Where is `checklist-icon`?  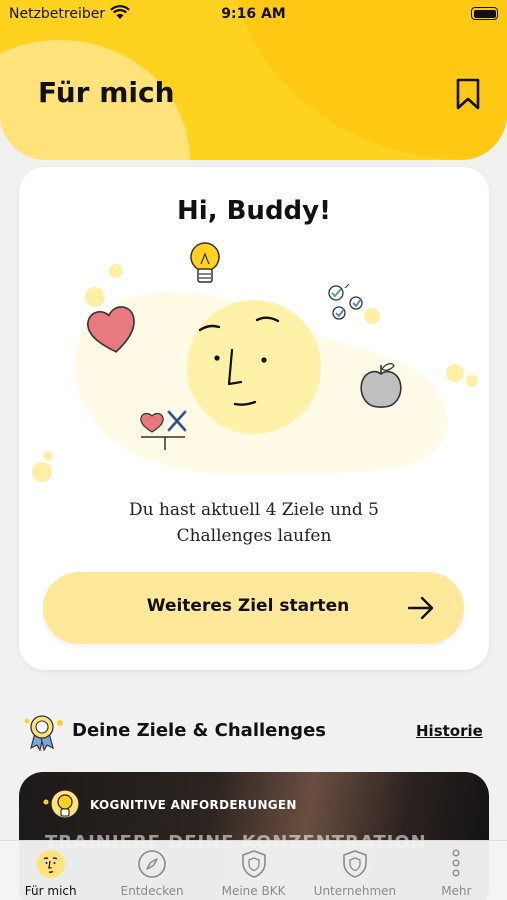 checklist-icon is located at coordinates (345, 301).